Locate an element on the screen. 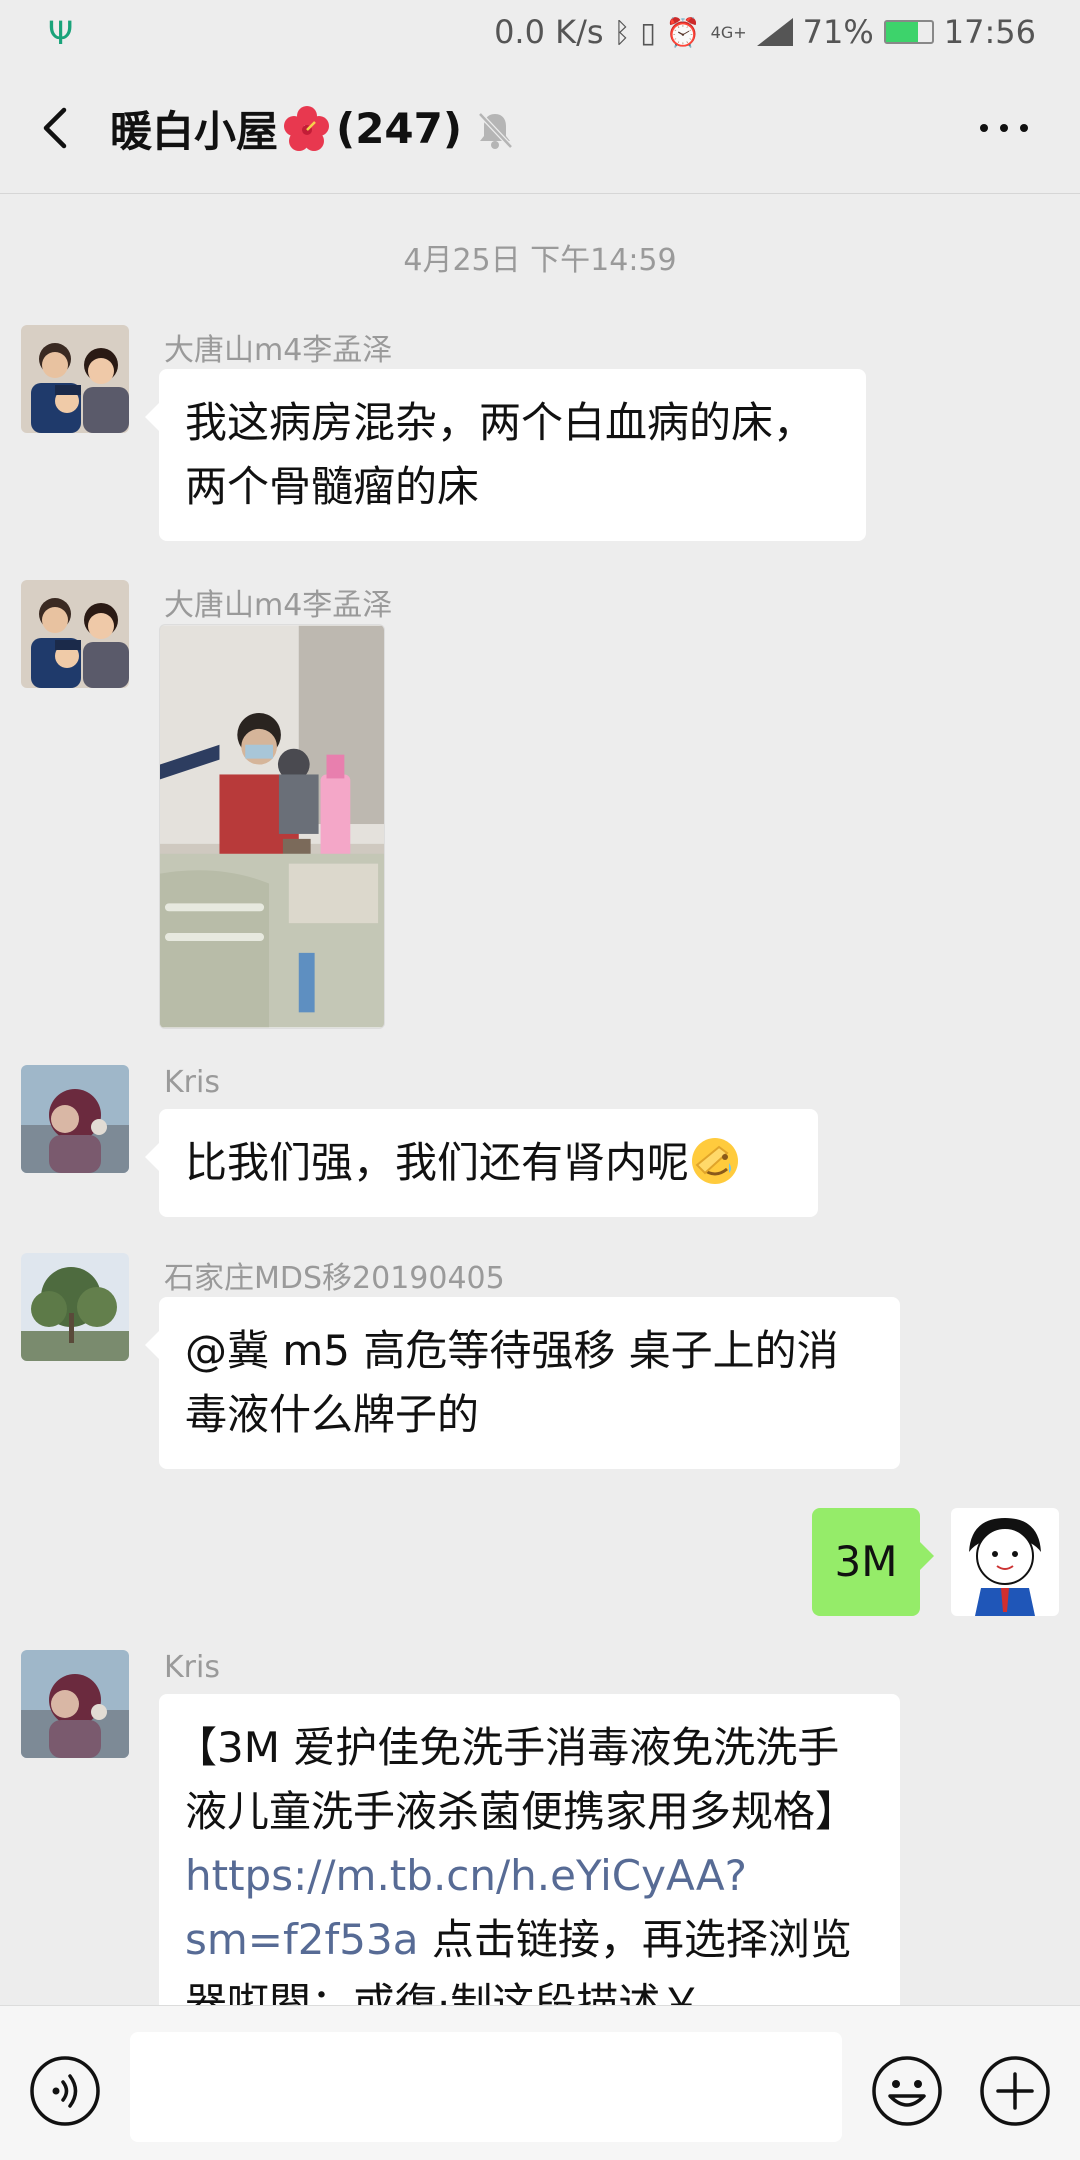  my-message-bubble: 3M is located at coordinates (873, 1562).